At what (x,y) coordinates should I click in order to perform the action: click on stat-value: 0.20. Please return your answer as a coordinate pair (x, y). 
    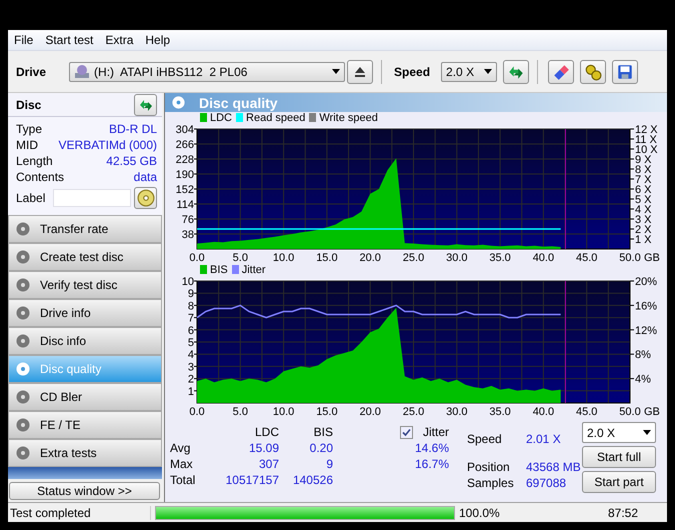
    Looking at the image, I should click on (320, 448).